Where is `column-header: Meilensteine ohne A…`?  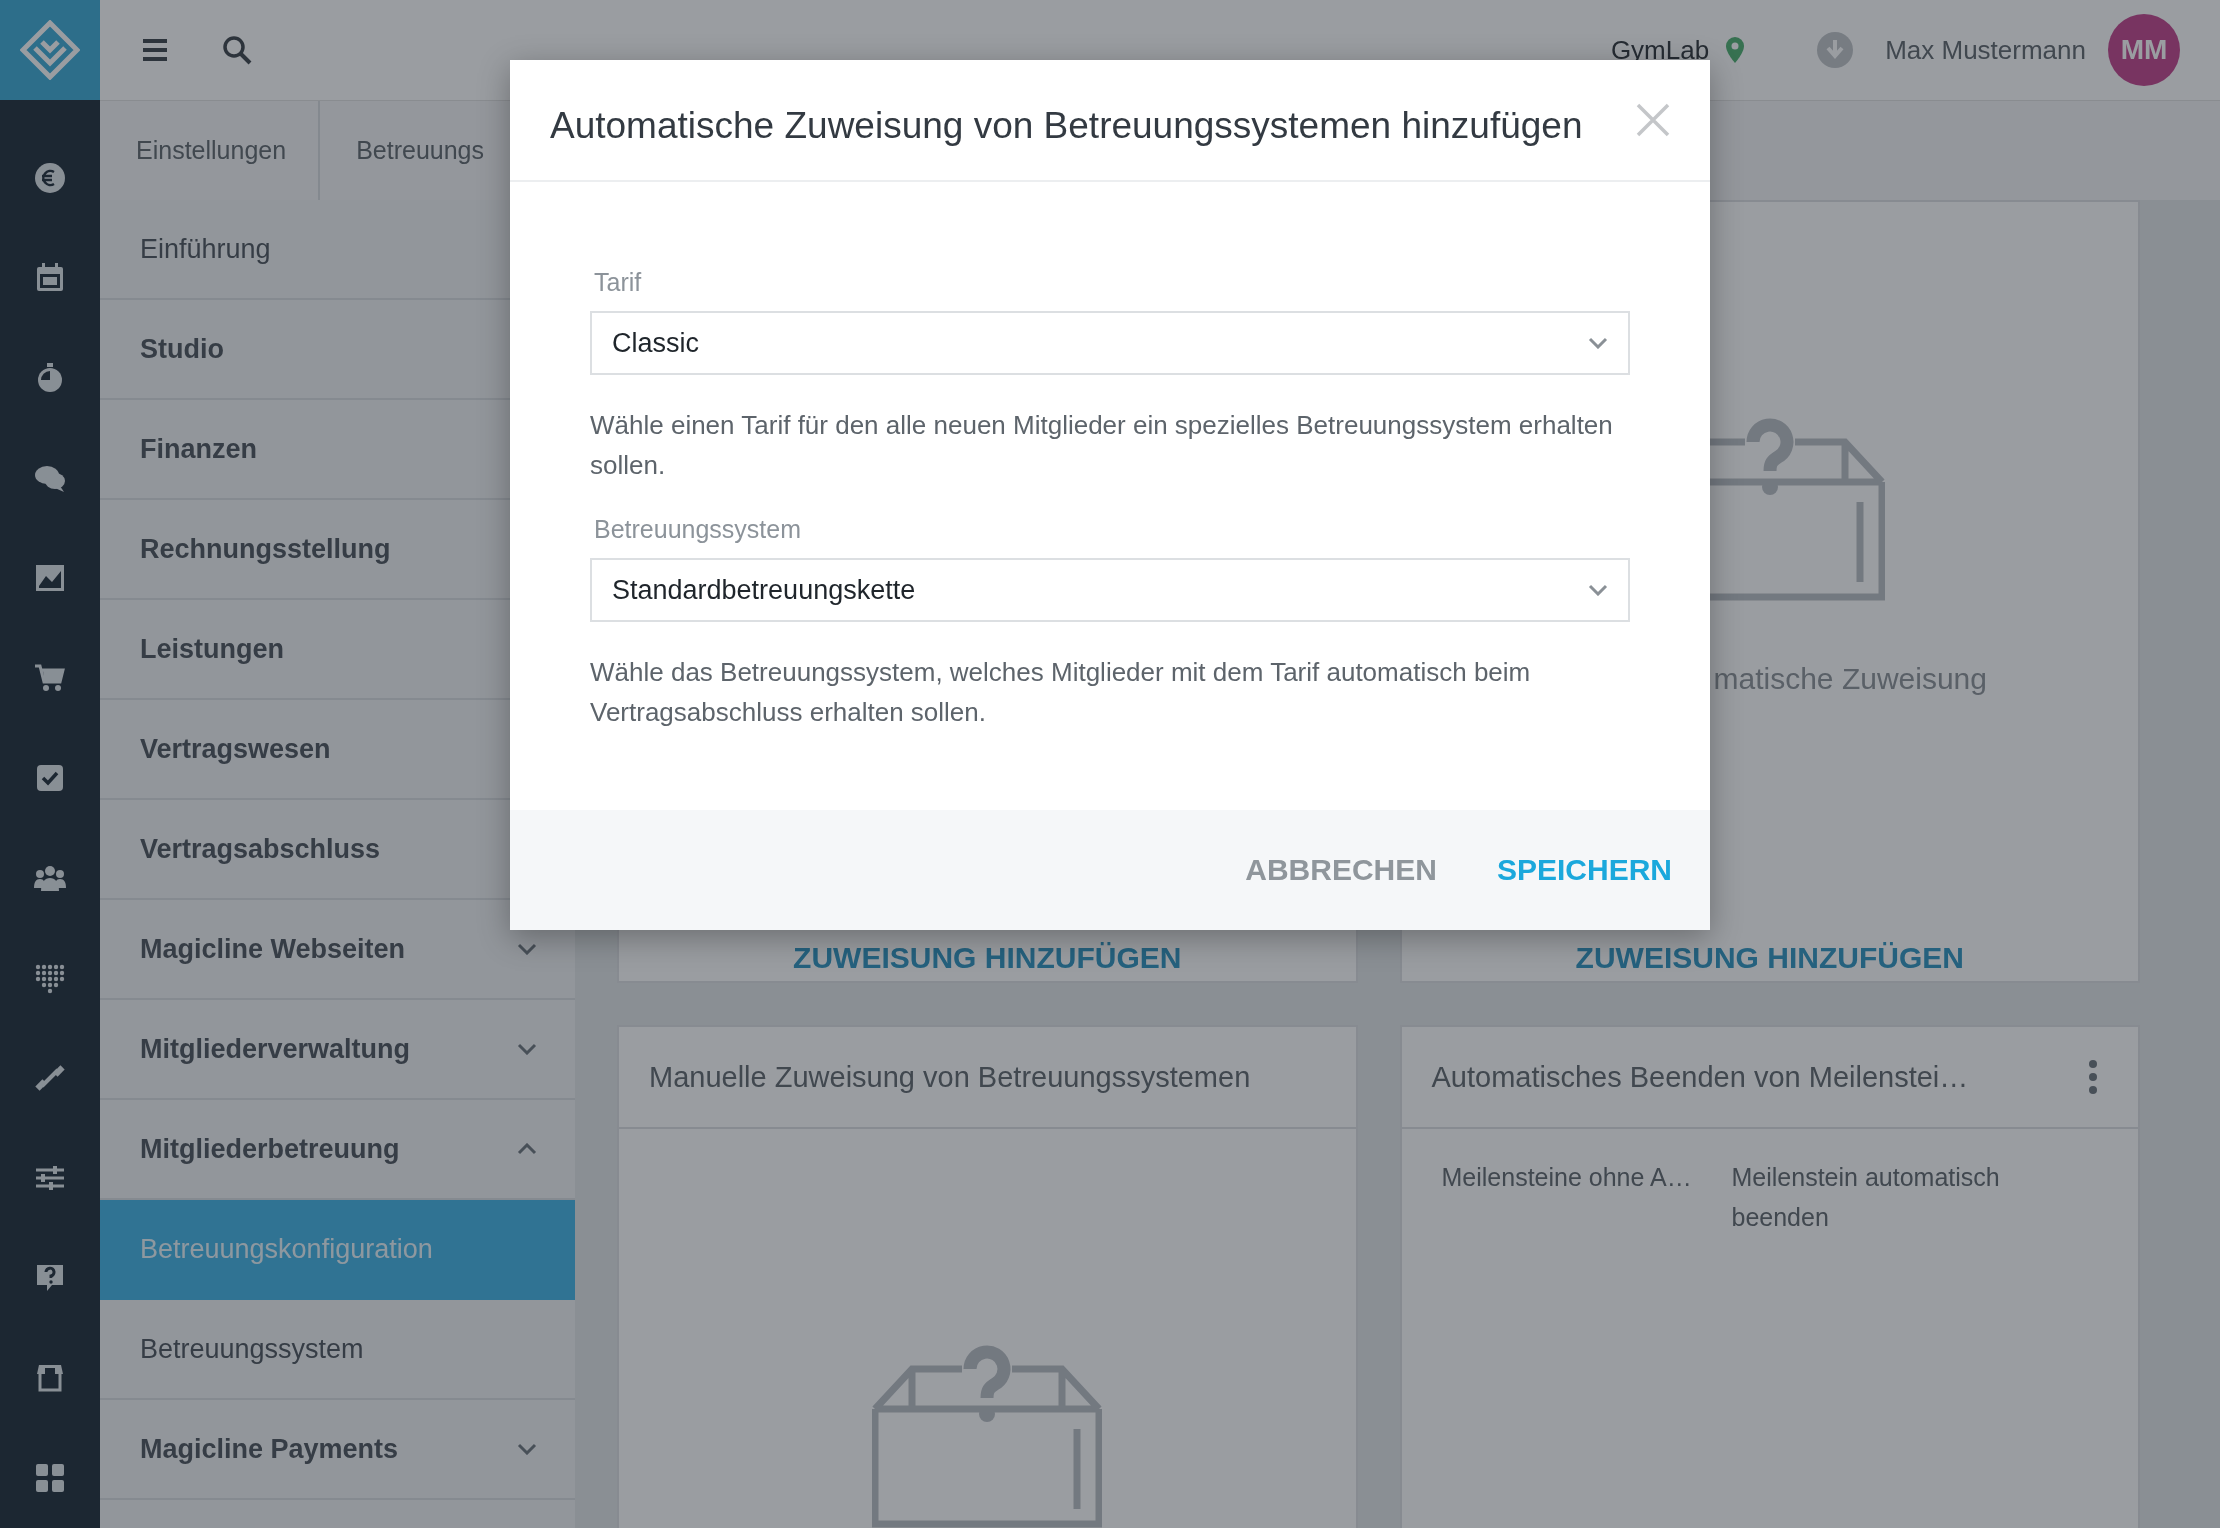 column-header: Meilensteine ohne A… is located at coordinates (1567, 1177).